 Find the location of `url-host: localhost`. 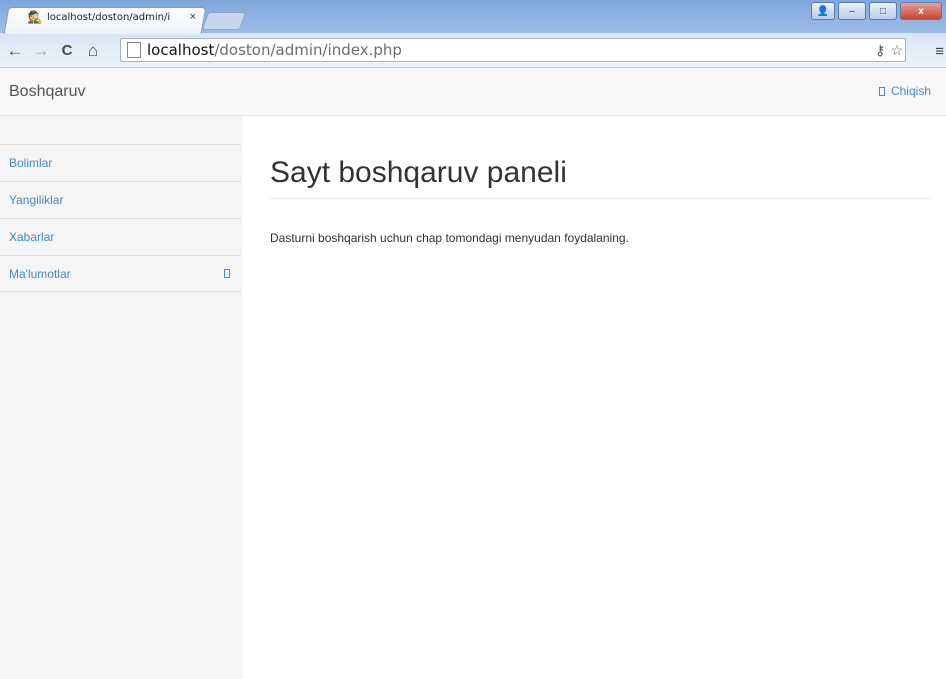

url-host: localhost is located at coordinates (181, 50).